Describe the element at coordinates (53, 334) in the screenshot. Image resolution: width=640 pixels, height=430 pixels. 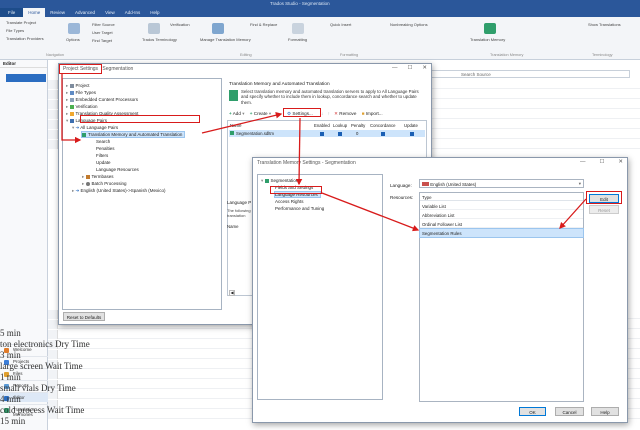
I see `row-number-cell` at that location.